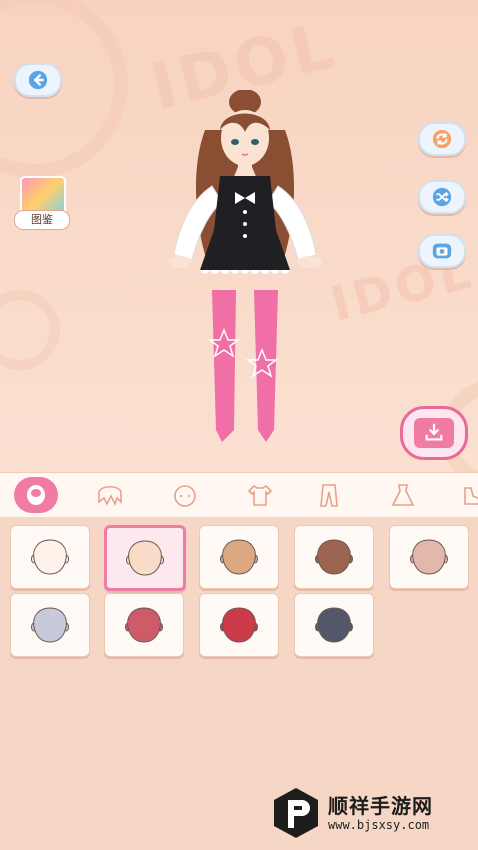  I want to click on tab-face, so click(36, 495).